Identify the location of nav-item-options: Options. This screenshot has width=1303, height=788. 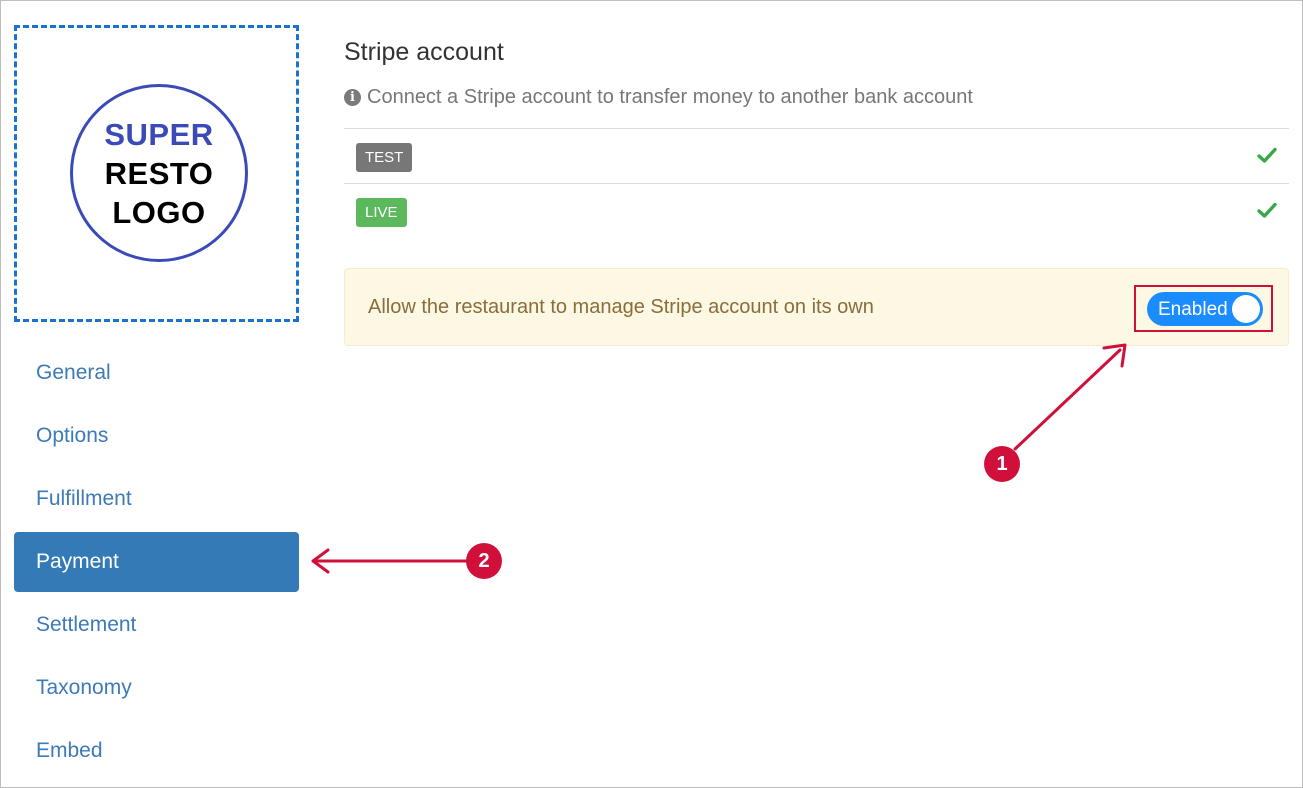
(156, 436).